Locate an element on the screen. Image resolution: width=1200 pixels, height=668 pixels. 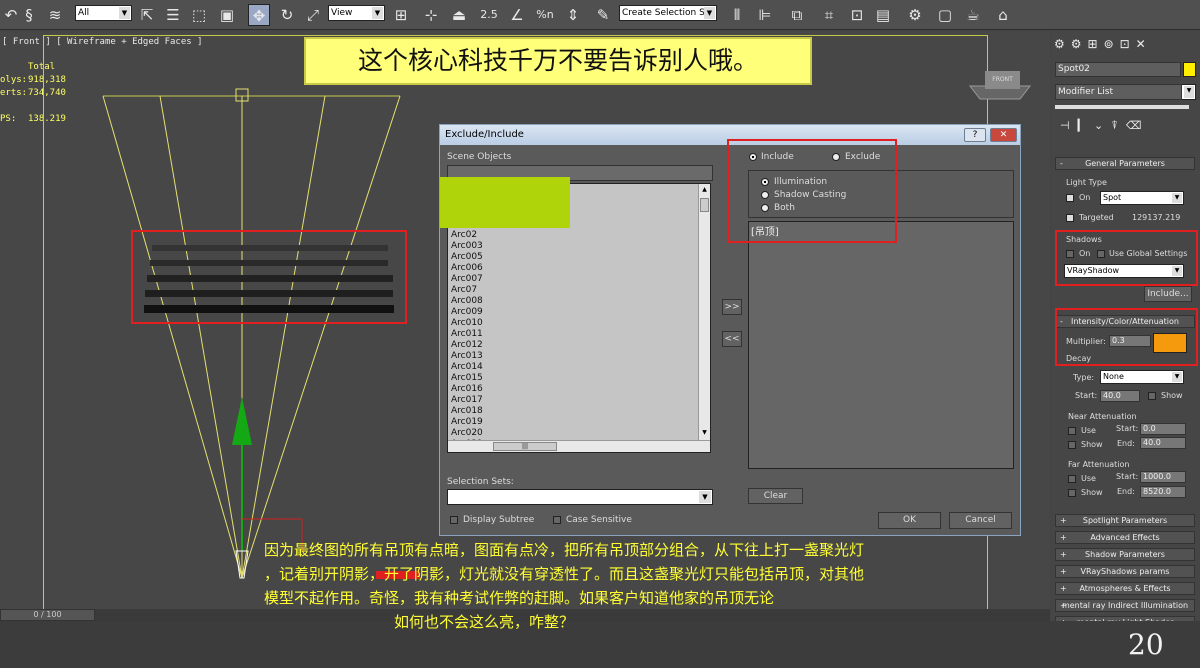
keyboard-shortcut-icon: ⏏ is located at coordinates (459, 15).